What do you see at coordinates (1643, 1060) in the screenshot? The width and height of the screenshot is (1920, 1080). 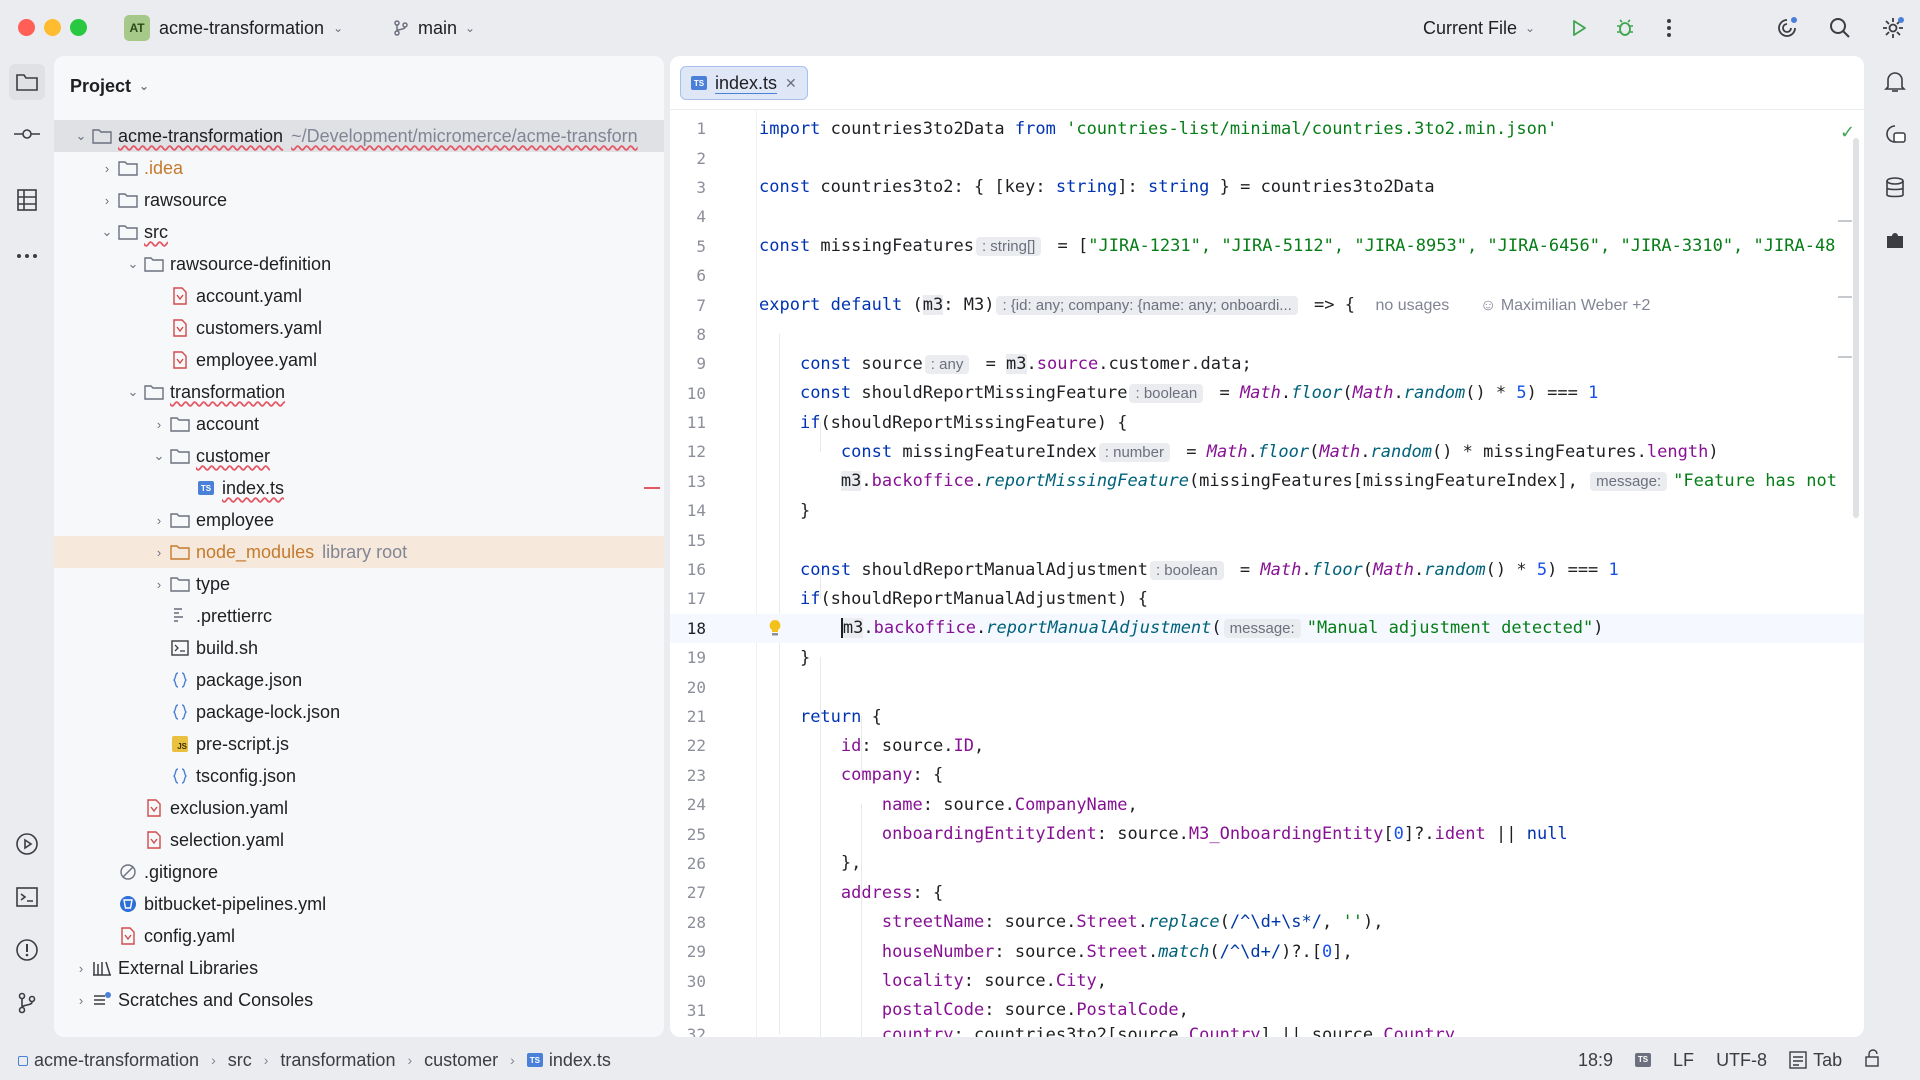 I see `language-service-icon: TS` at bounding box center [1643, 1060].